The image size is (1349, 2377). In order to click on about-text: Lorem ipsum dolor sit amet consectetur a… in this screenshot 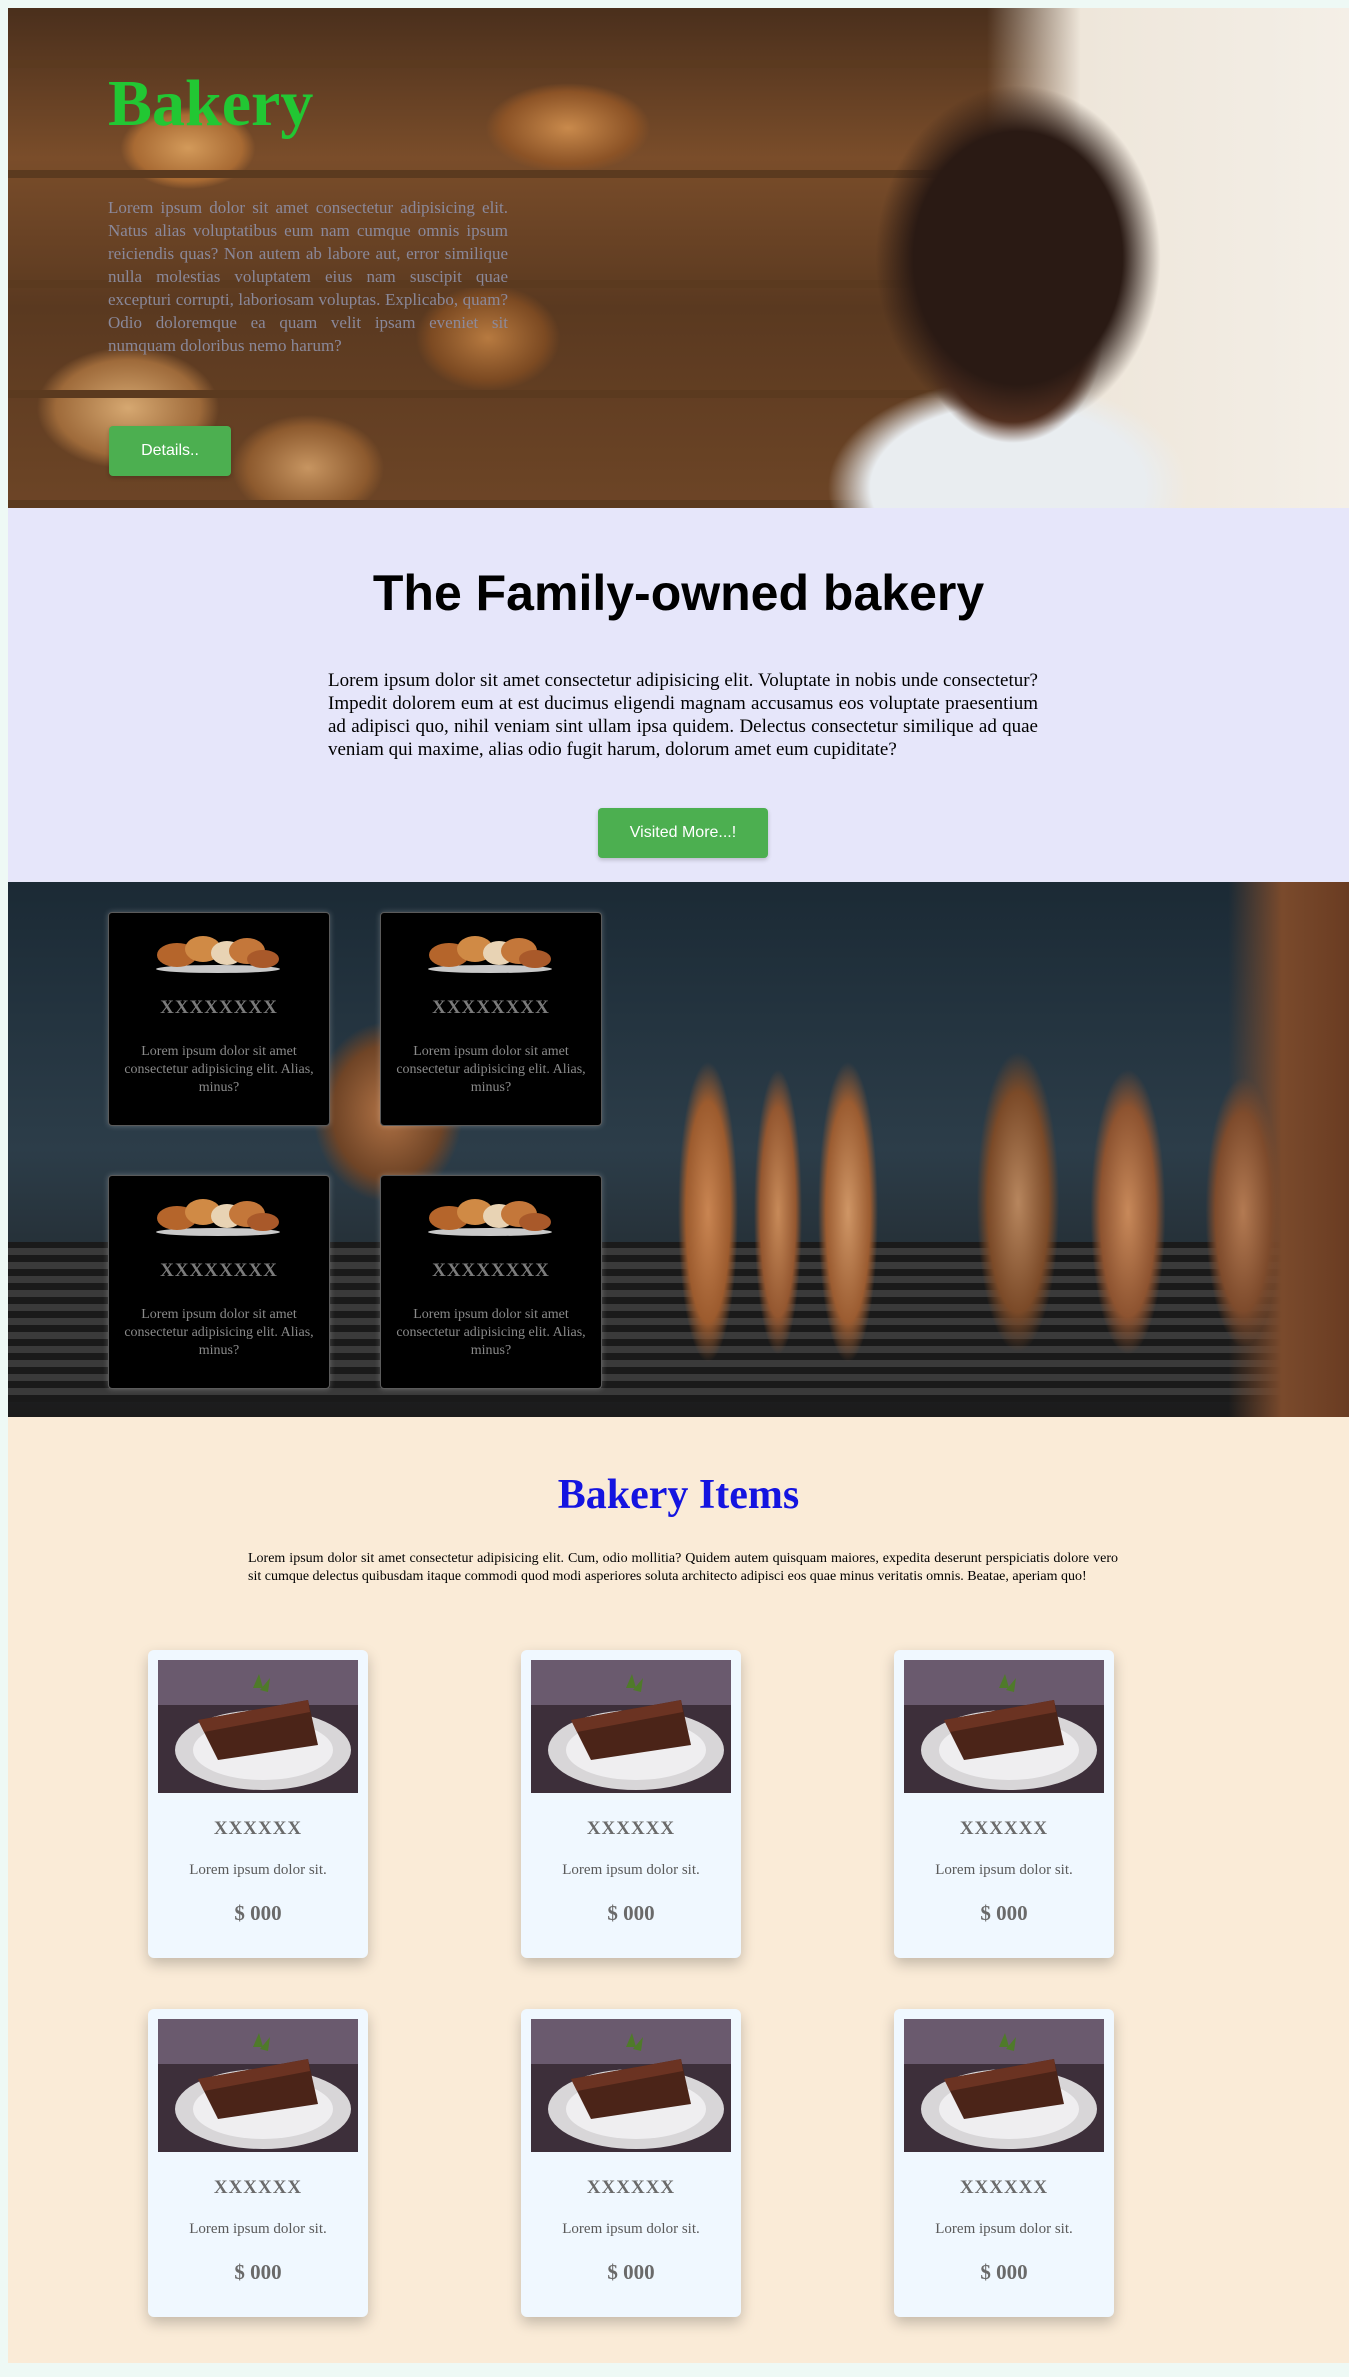, I will do `click(683, 715)`.